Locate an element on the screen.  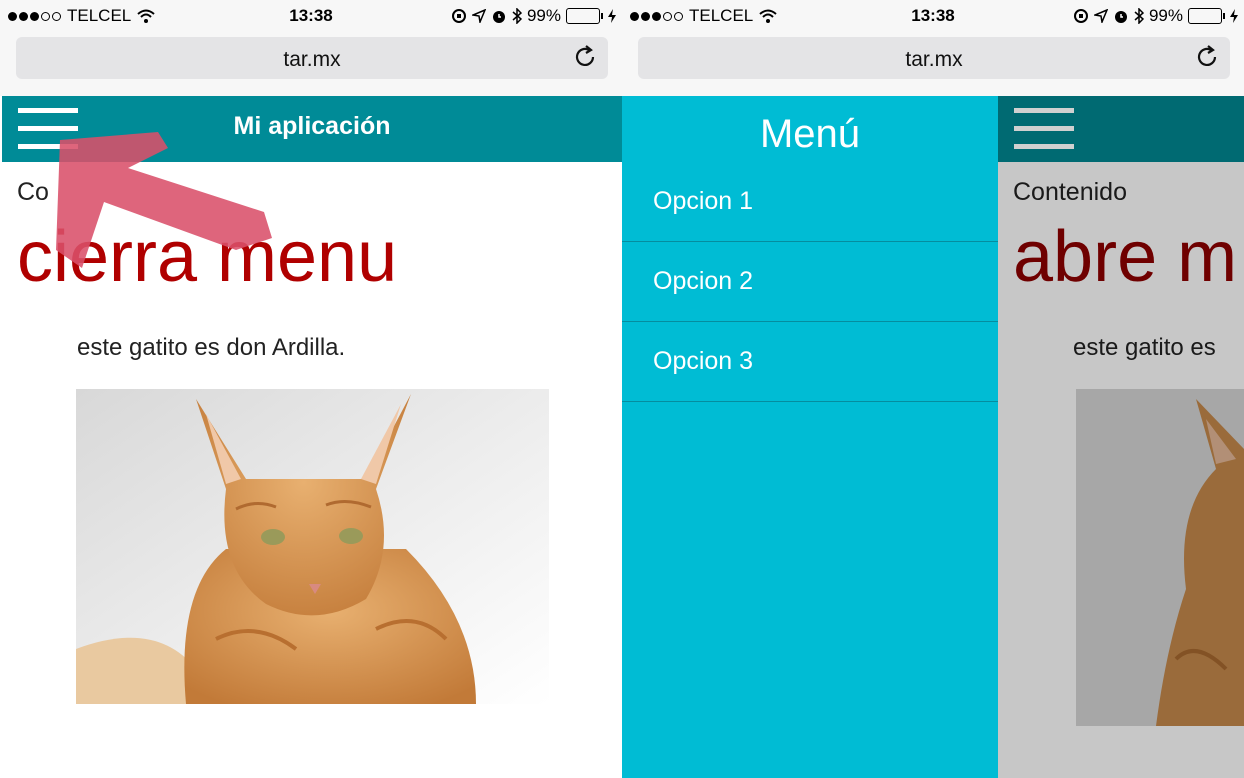
drawer-title: Menú is located at coordinates (810, 134).